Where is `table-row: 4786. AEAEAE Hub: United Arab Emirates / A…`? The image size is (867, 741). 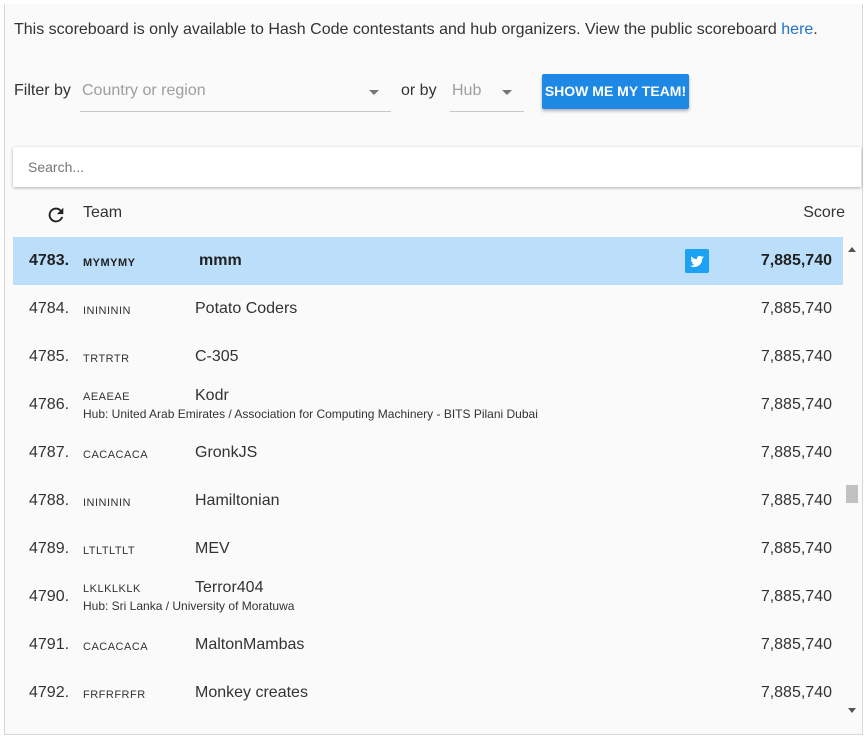
table-row: 4786. AEAEAE Hub: United Arab Emirates / A… is located at coordinates (428, 405).